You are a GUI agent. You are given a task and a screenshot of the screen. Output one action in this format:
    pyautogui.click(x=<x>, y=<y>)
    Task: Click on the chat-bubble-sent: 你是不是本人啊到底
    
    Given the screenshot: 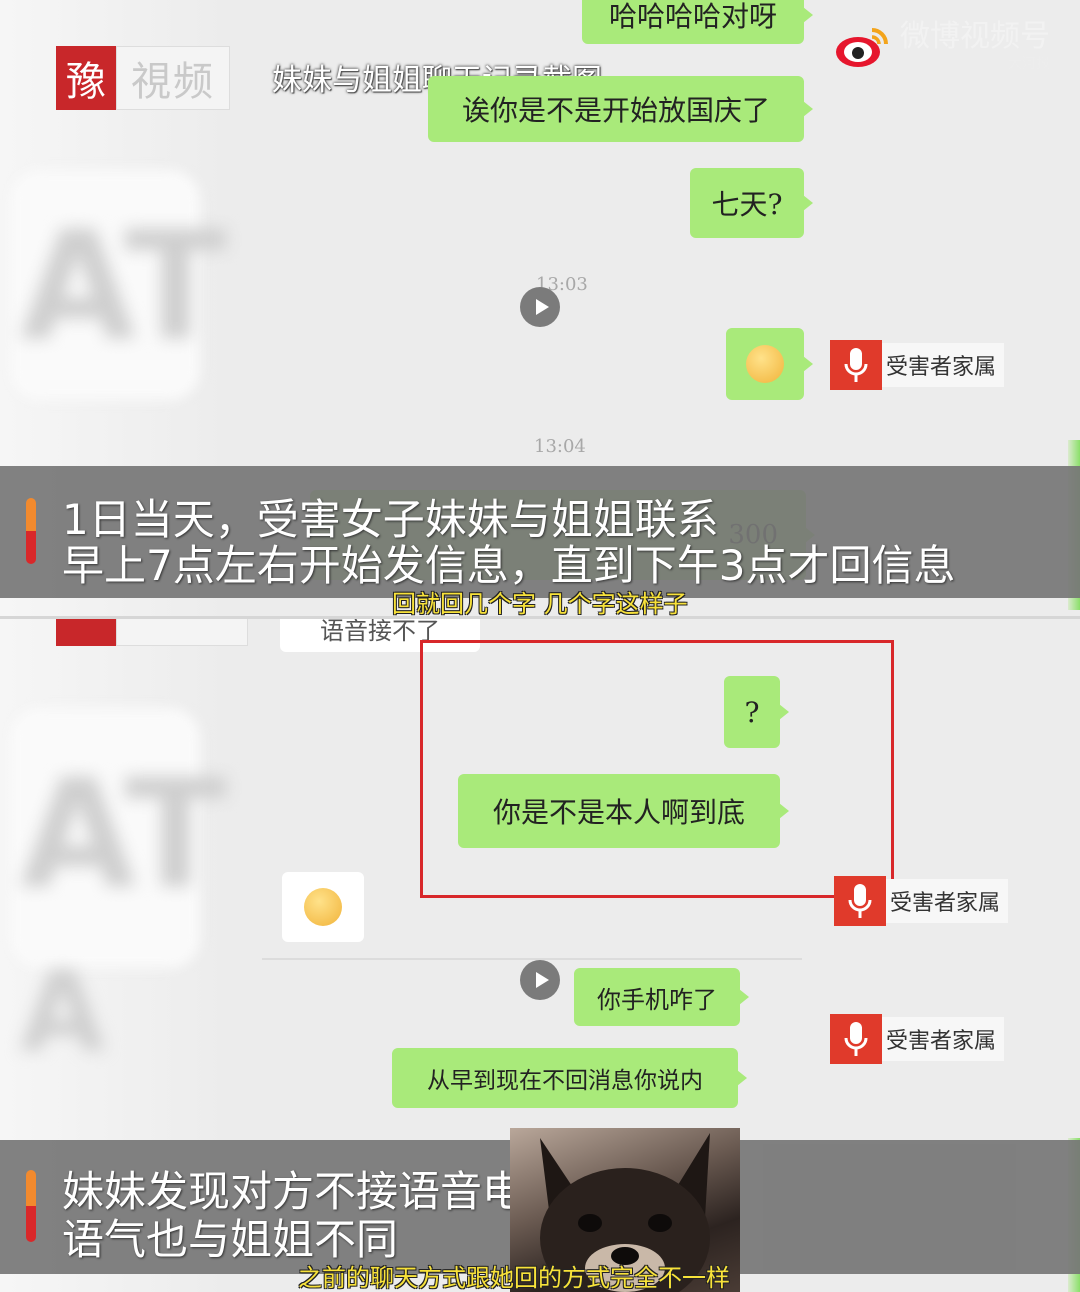 What is the action you would take?
    pyautogui.click(x=623, y=811)
    